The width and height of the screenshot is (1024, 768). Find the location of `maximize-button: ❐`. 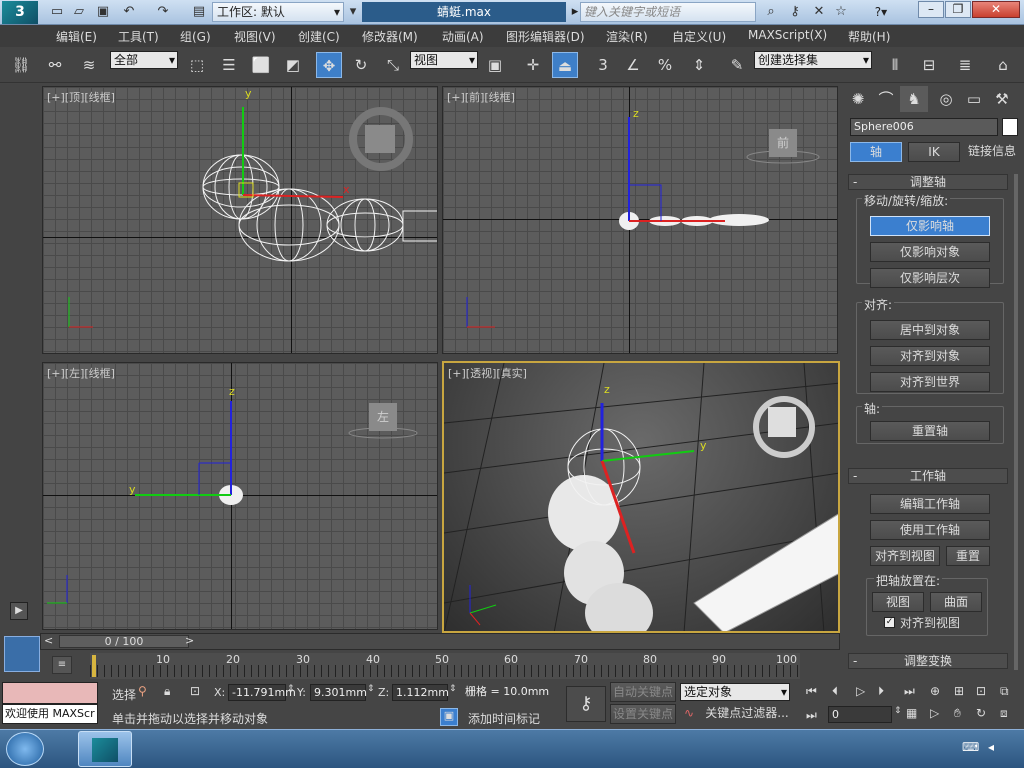

maximize-button: ❐ is located at coordinates (958, 9).